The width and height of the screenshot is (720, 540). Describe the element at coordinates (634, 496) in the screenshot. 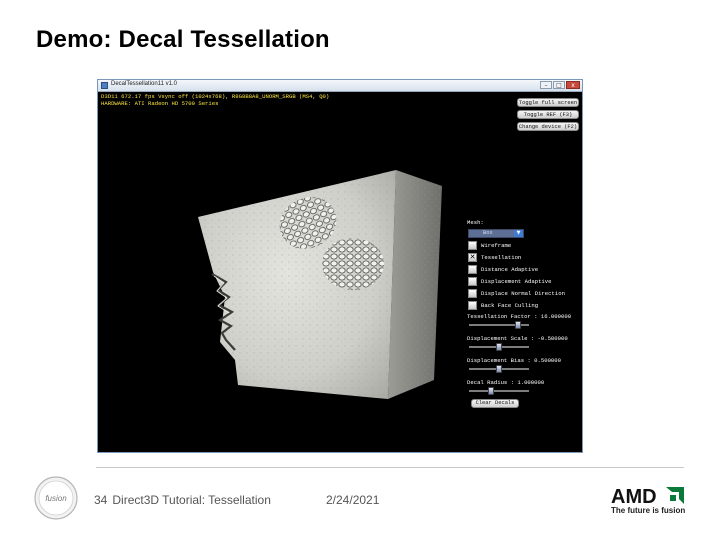

I see `amd-logo-text: AMD` at that location.